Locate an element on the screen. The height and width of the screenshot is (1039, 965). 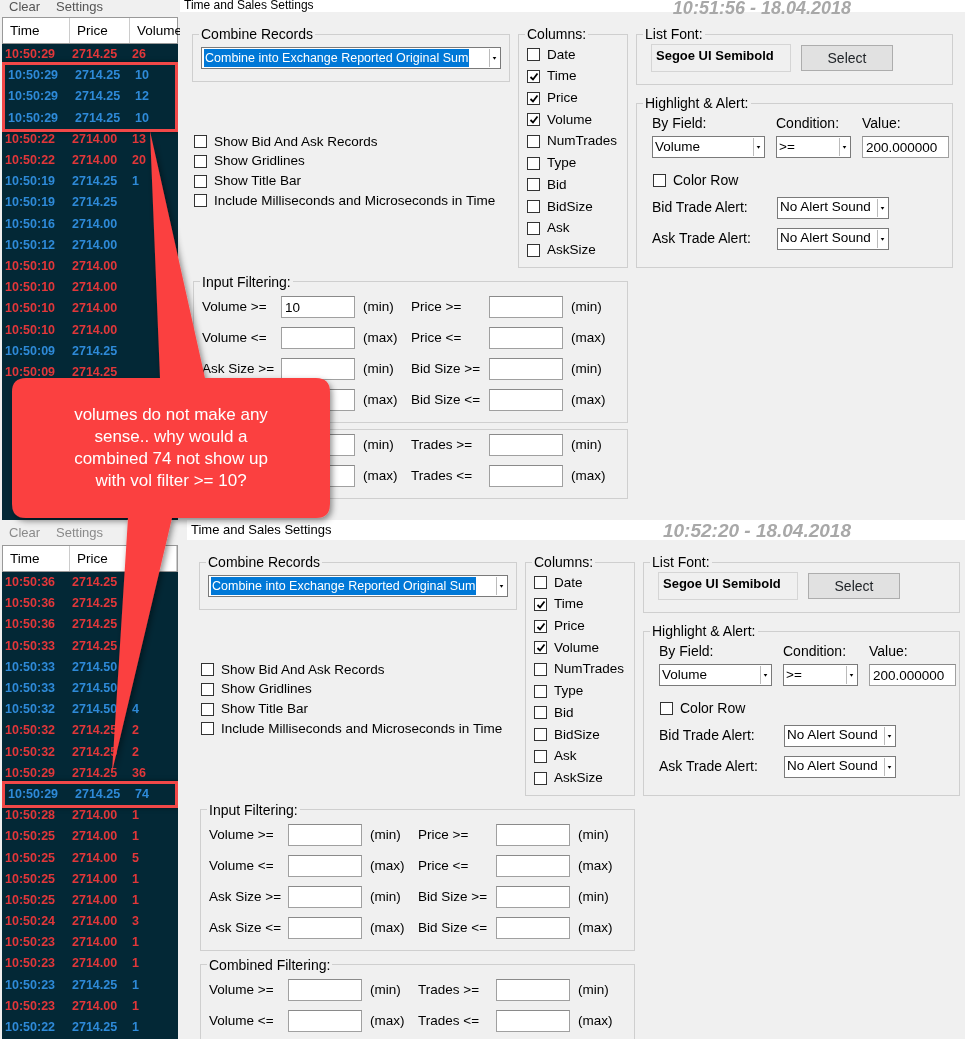
table-cell: 10:50:10 is located at coordinates (30, 266).